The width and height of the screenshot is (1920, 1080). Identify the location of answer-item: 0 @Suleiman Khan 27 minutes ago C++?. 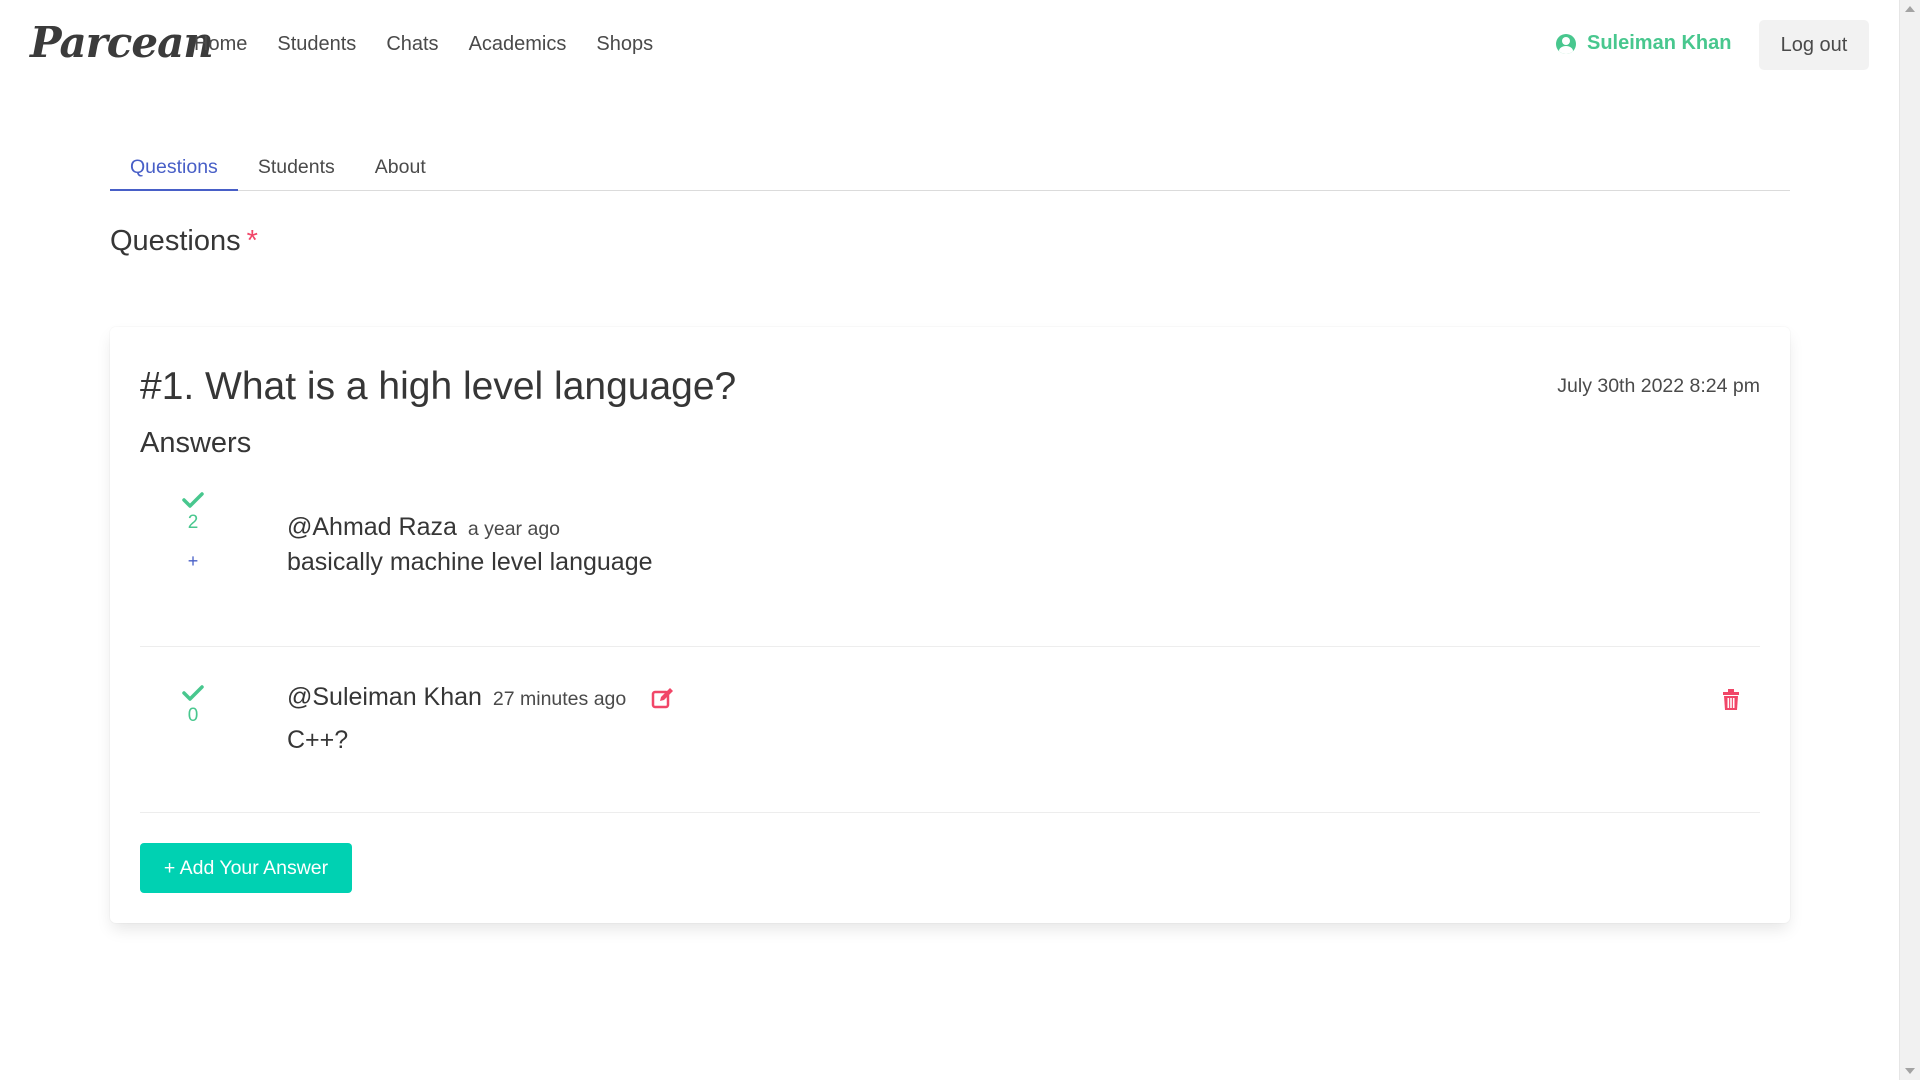
(950, 730).